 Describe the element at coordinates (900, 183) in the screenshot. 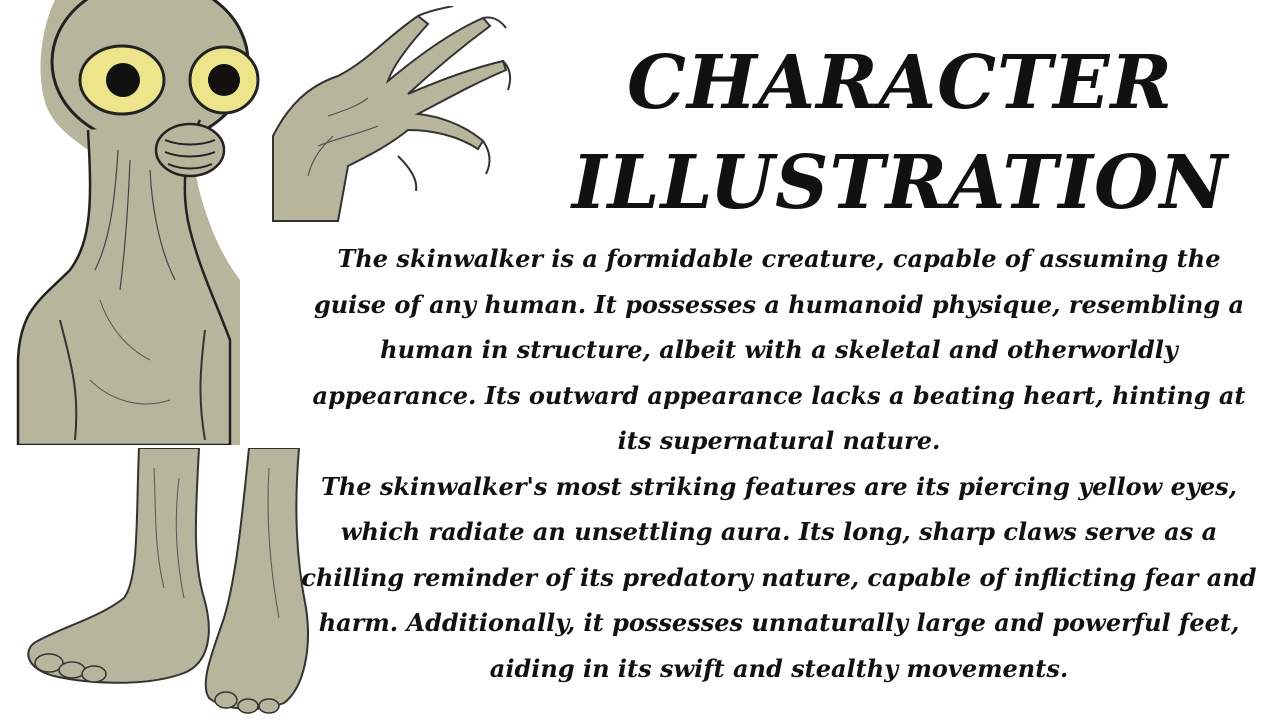

I see `page-title-line-2: ILLUSTRATION` at that location.